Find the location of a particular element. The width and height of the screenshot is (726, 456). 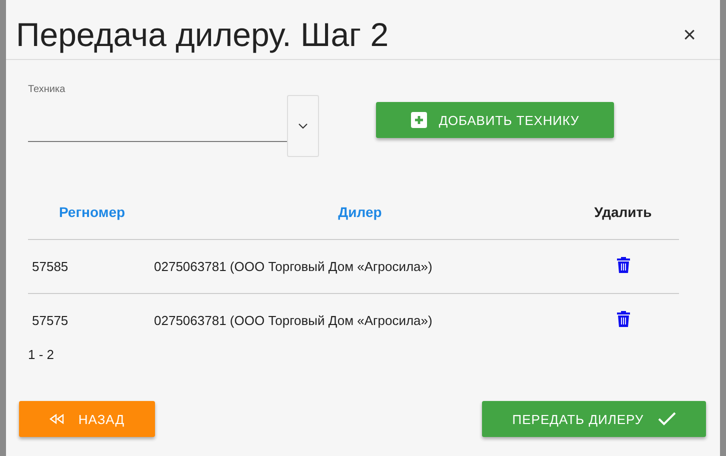

rewind-icon is located at coordinates (56, 419).